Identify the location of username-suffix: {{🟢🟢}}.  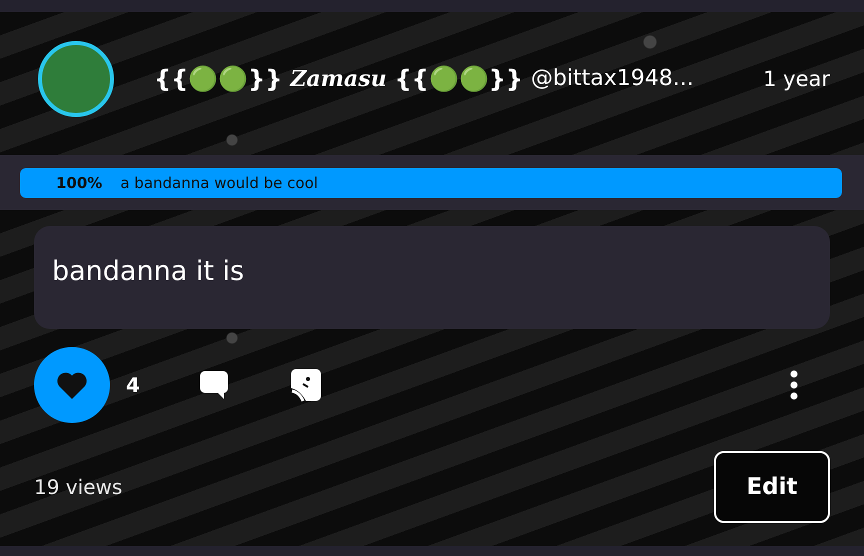
(458, 78).